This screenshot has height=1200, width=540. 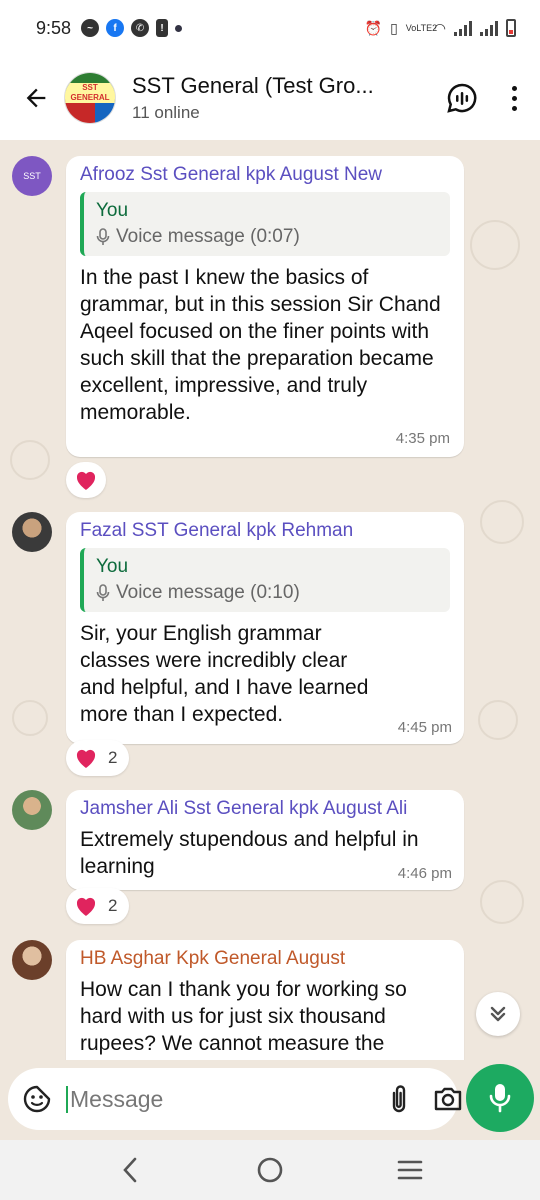 What do you see at coordinates (421, 27) in the screenshot?
I see `volte-label: VoLTE2` at bounding box center [421, 27].